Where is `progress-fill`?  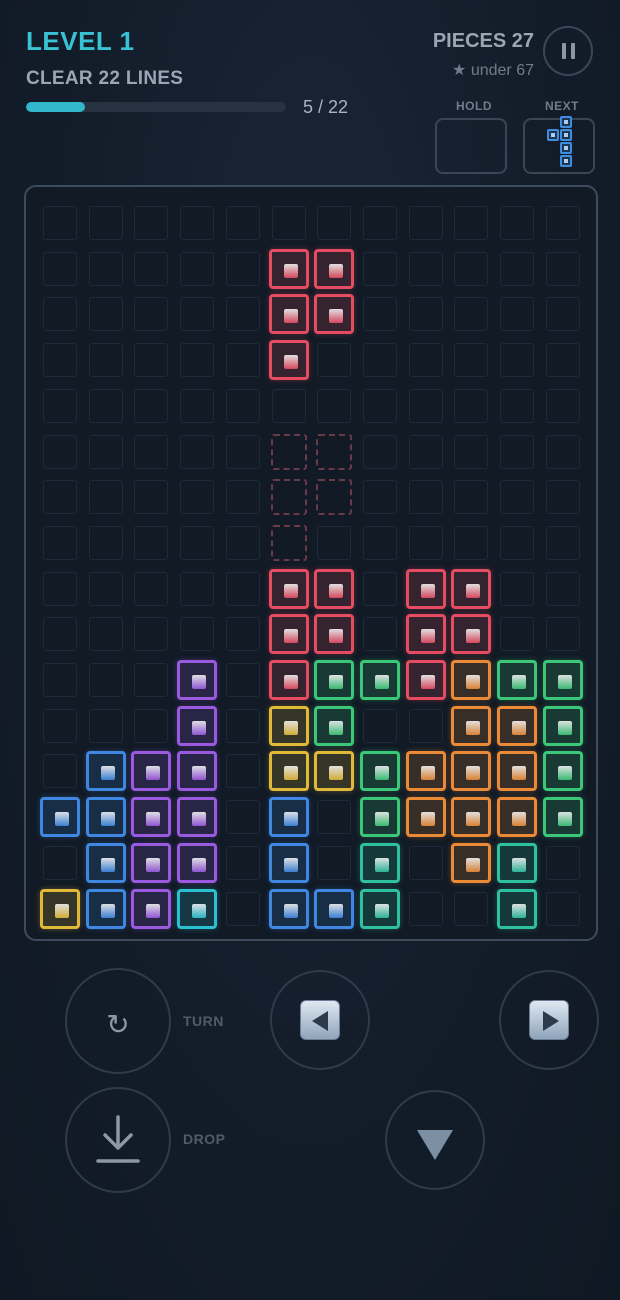 progress-fill is located at coordinates (56, 107).